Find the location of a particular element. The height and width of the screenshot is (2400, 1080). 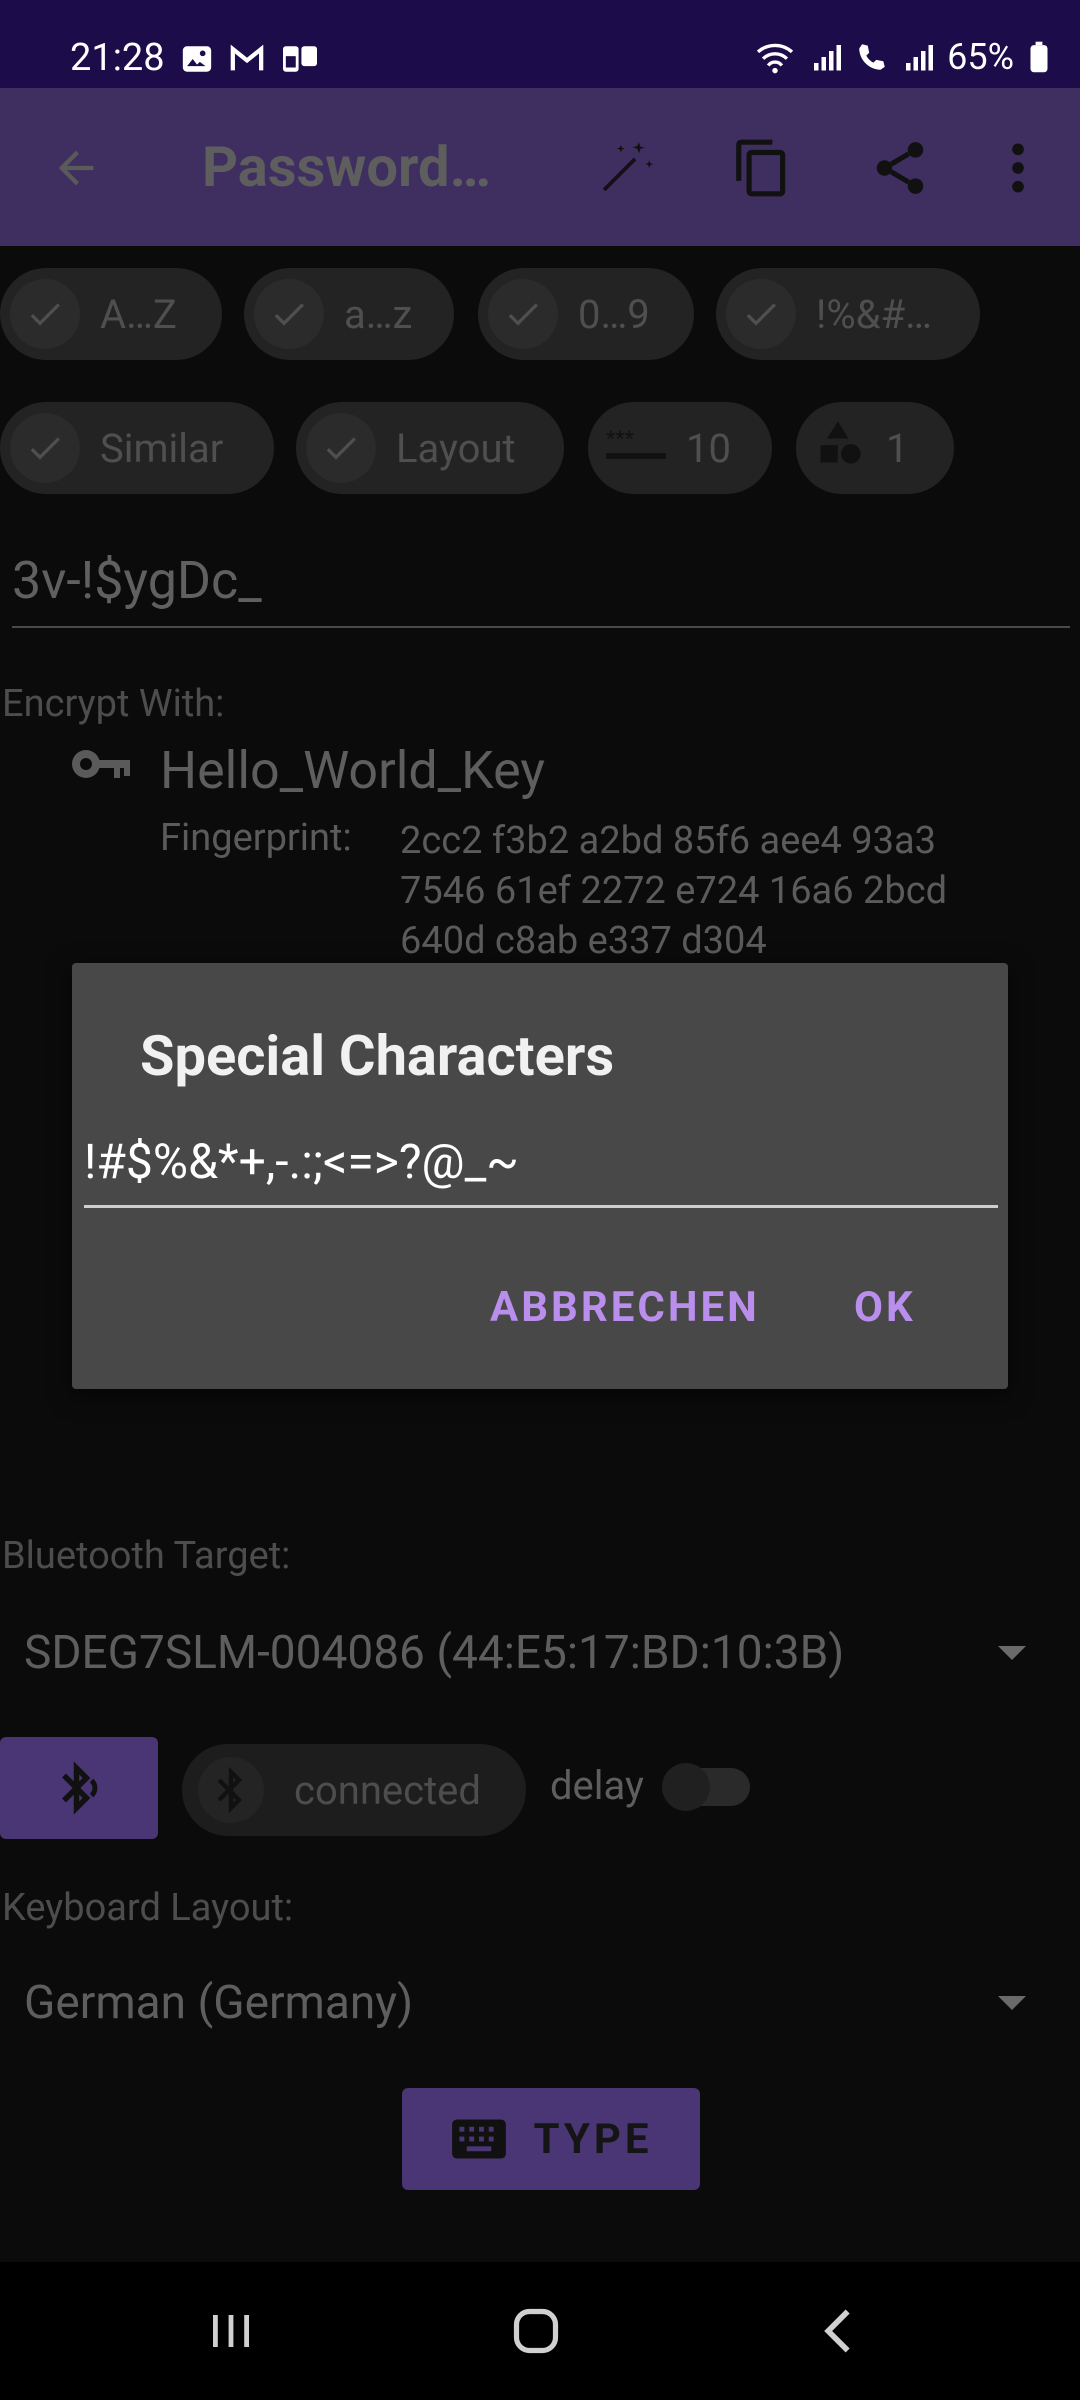

share-icon is located at coordinates (900, 168).